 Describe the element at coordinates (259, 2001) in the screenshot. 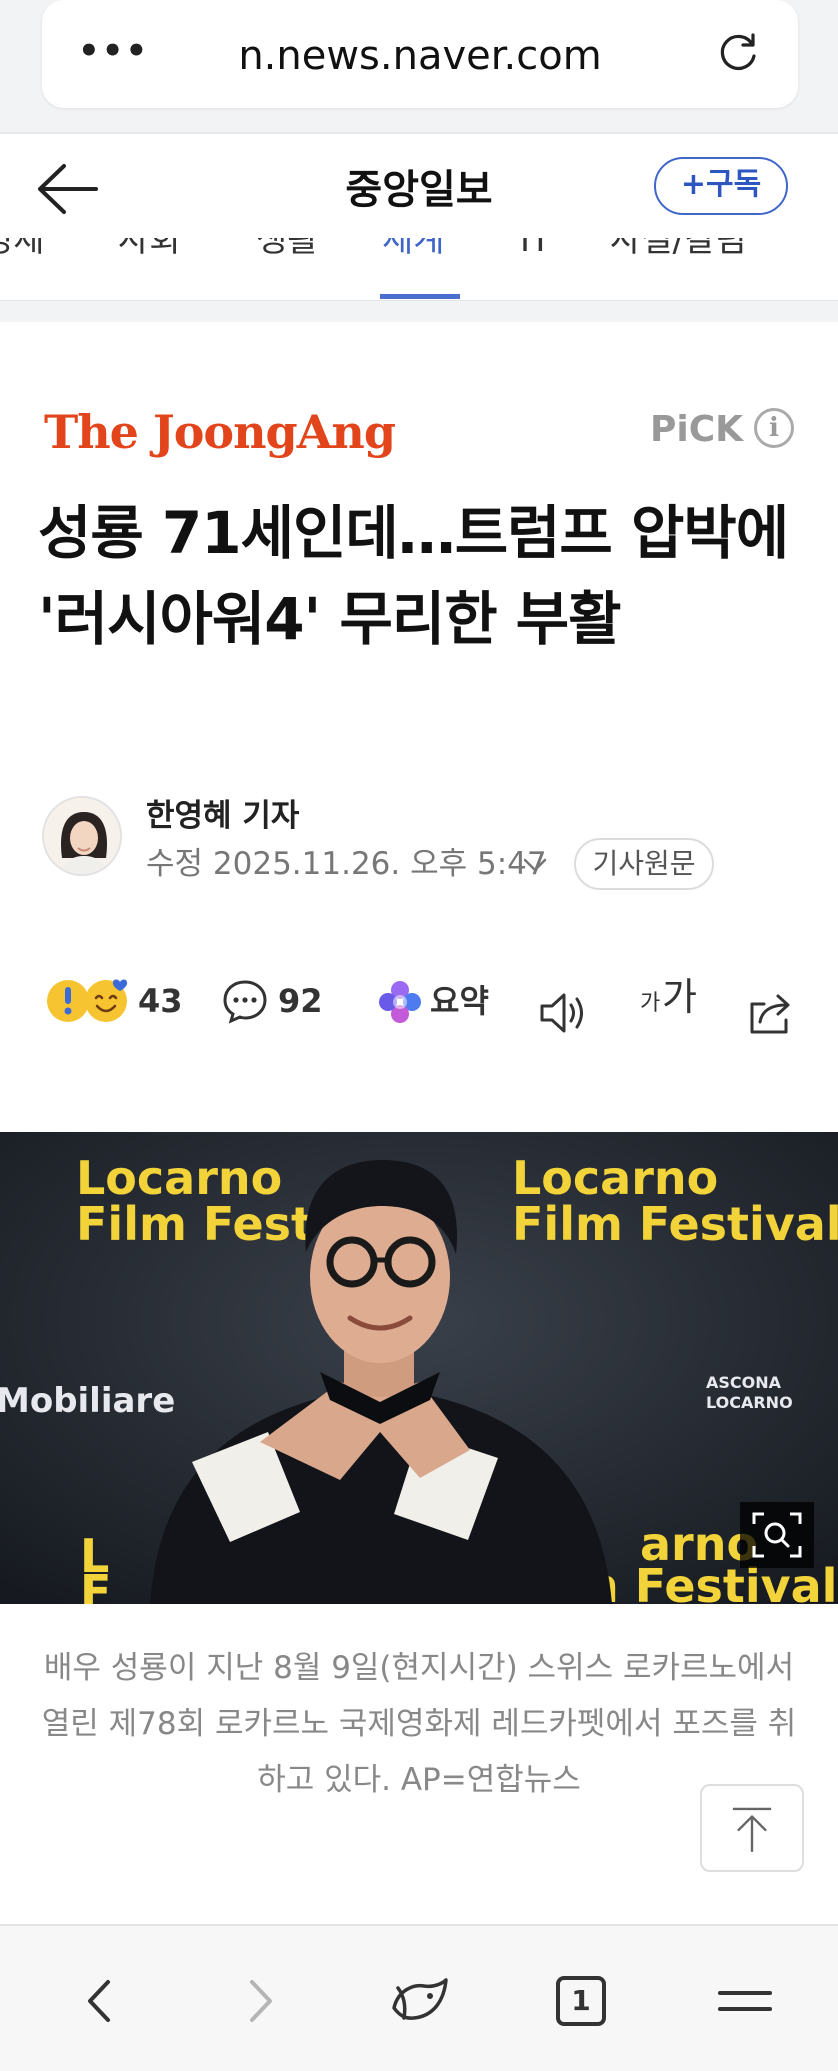

I see `nav-forward-icon` at that location.